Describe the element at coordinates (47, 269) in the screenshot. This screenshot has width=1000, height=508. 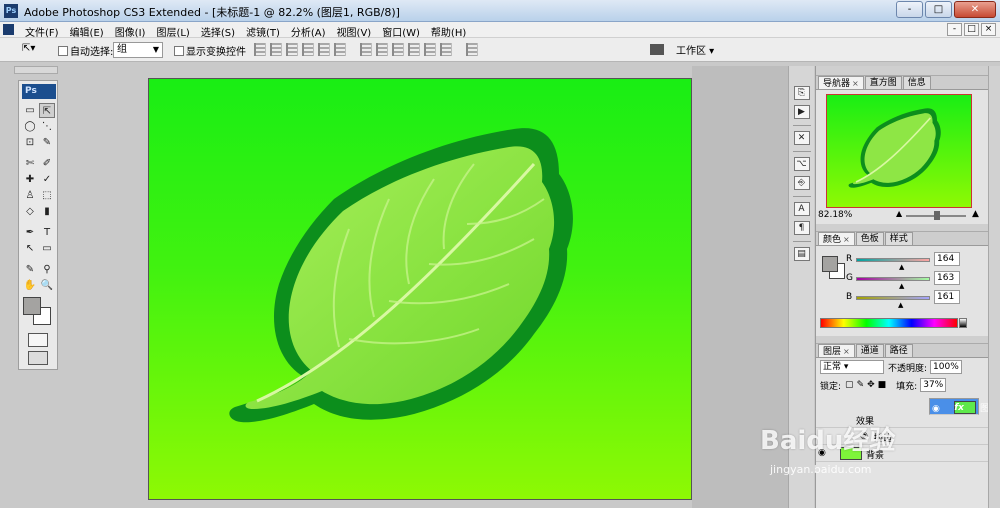
I see `eyedropper-tool-icon: ⚲` at that location.